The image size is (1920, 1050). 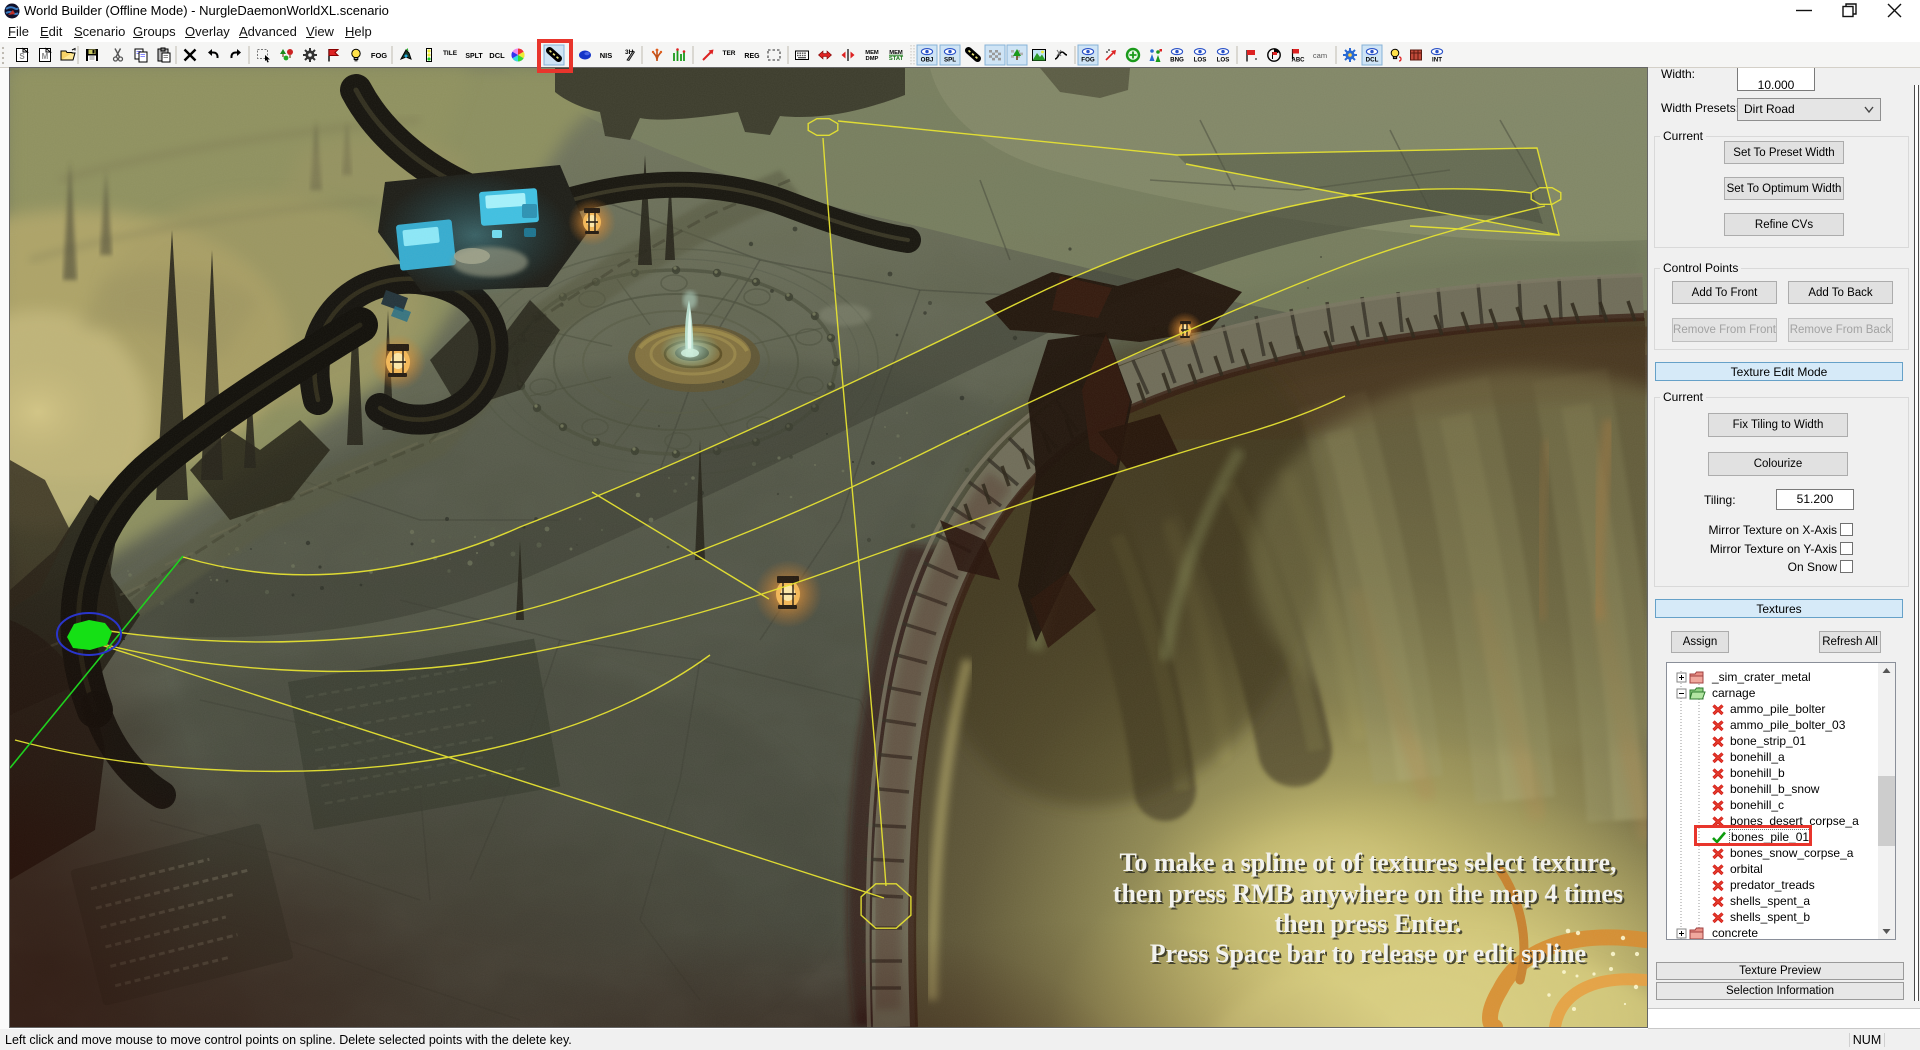 What do you see at coordinates (872, 59) in the screenshot?
I see `svg-text: DMP` at bounding box center [872, 59].